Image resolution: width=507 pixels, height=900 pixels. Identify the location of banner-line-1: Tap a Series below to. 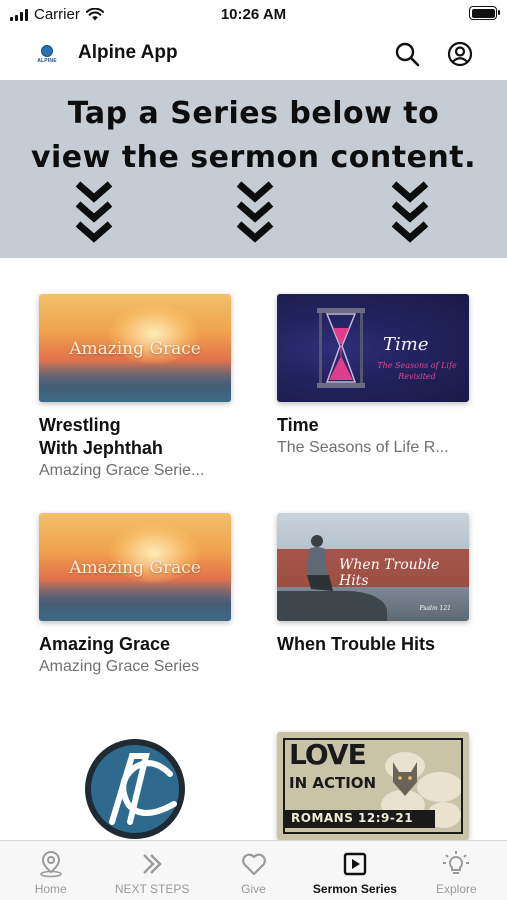
(253, 113).